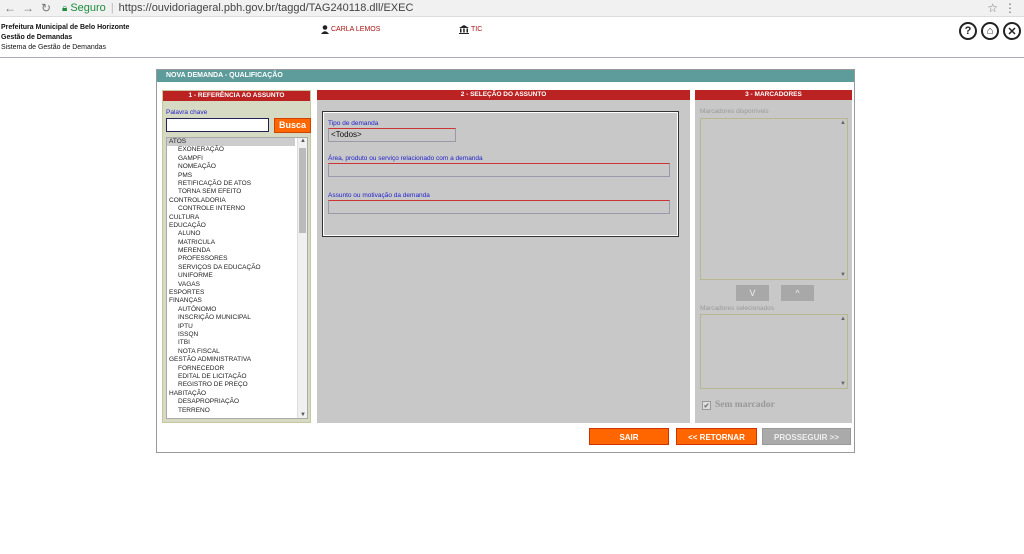 The width and height of the screenshot is (1024, 554). What do you see at coordinates (968, 31) in the screenshot?
I see `help-icon: ?` at bounding box center [968, 31].